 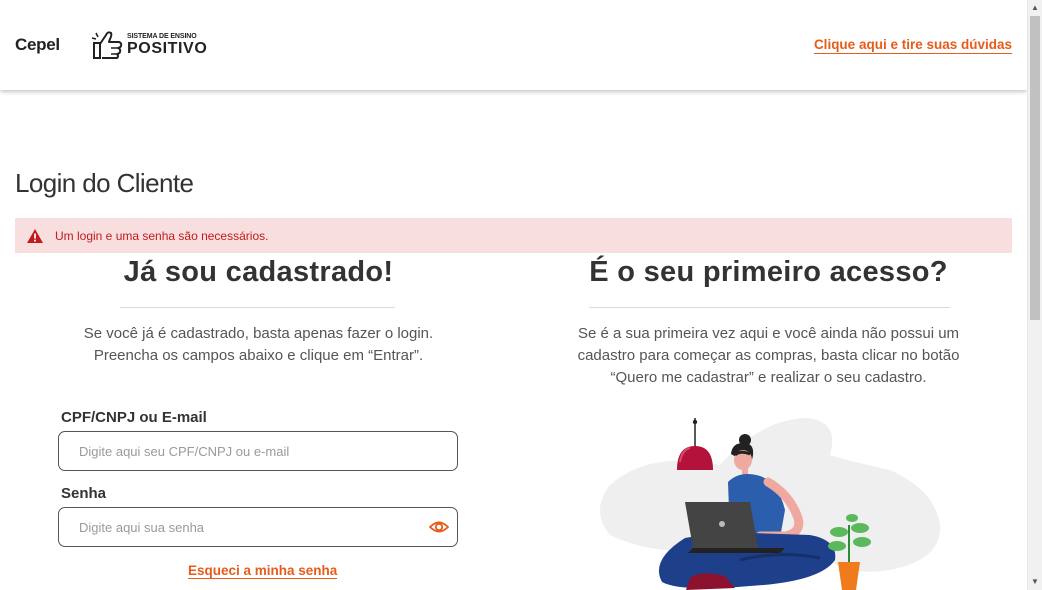 What do you see at coordinates (84, 493) in the screenshot?
I see `password-field-label: Senha` at bounding box center [84, 493].